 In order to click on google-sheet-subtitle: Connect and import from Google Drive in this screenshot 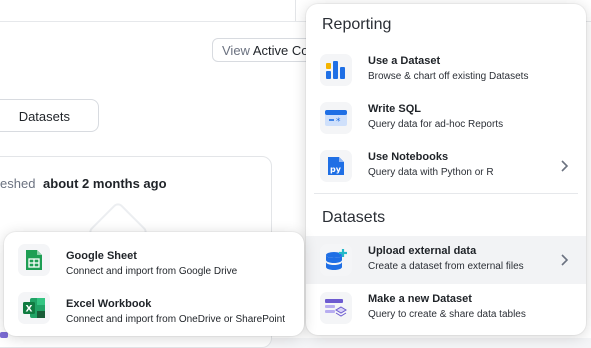, I will do `click(152, 271)`.